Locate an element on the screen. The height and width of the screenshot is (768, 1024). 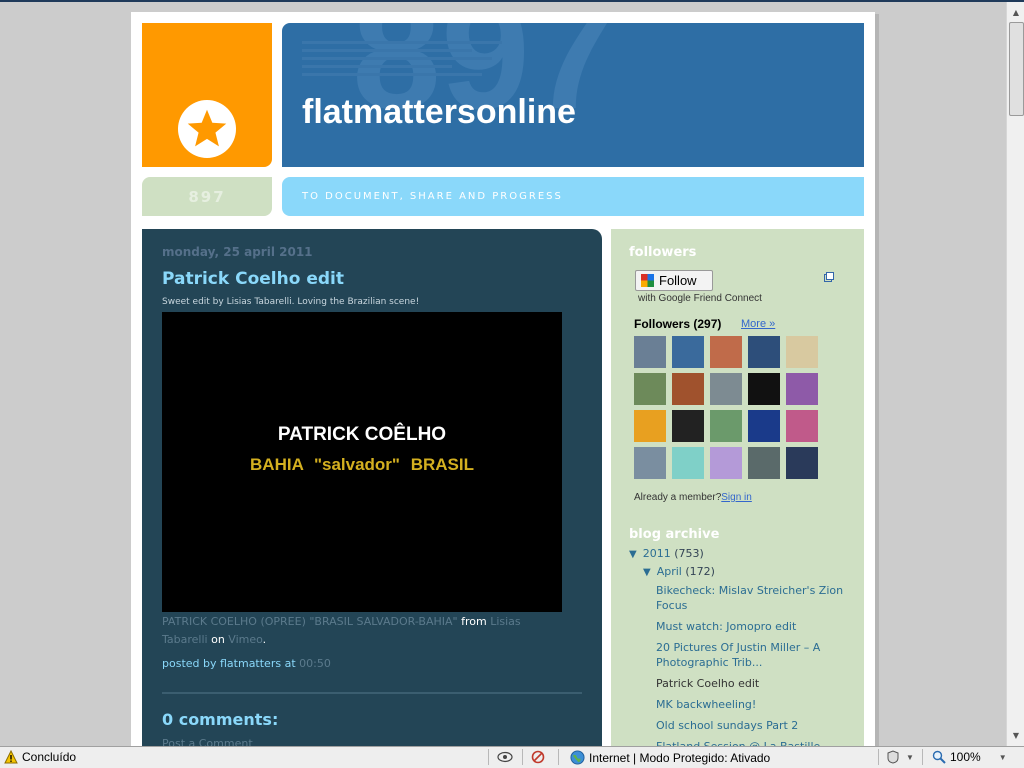
header-number-box: 897 is located at coordinates (207, 196).